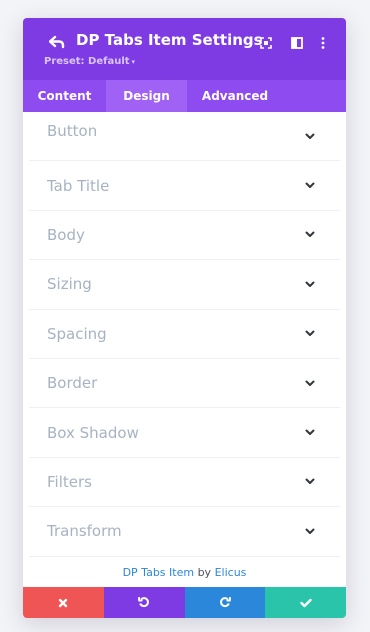 This screenshot has height=632, width=370. What do you see at coordinates (93, 432) in the screenshot?
I see `group-label: Box Shadow` at bounding box center [93, 432].